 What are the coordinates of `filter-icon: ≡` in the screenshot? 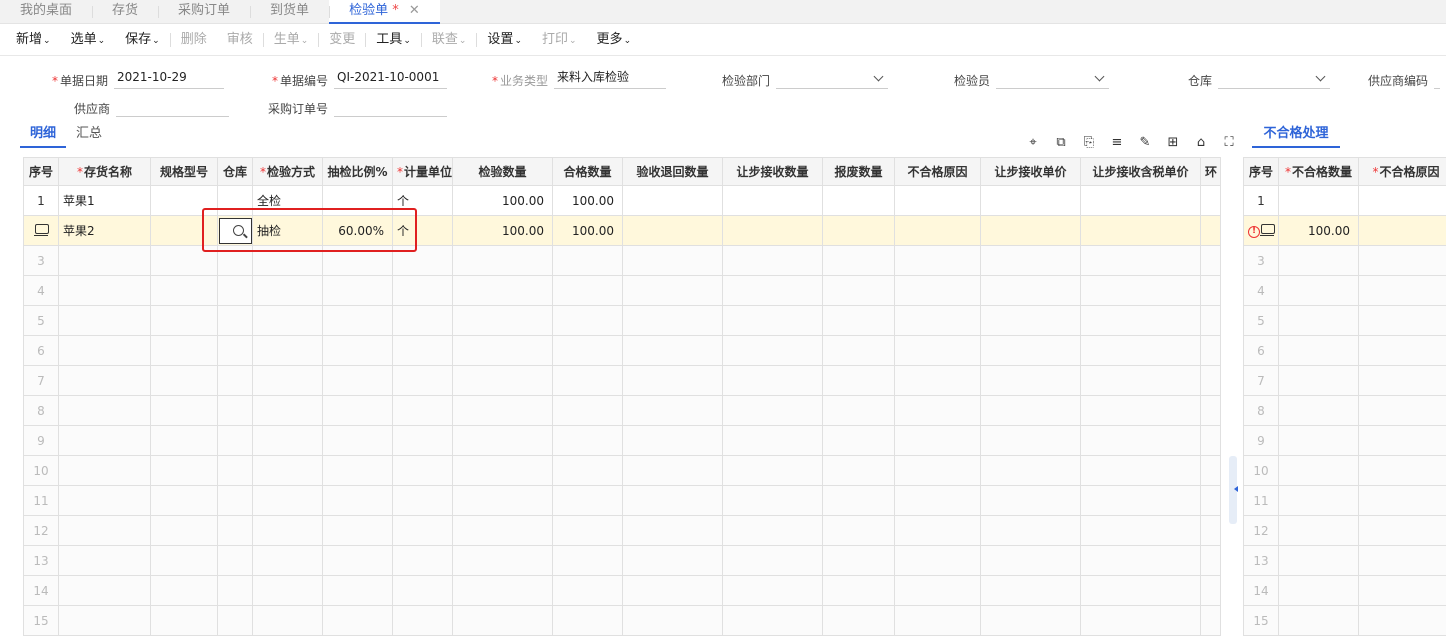 It's located at (1117, 143).